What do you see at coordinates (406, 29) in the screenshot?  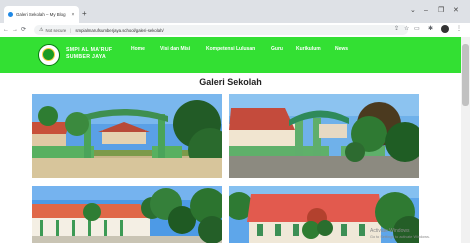 I see `bookmark-star-icon: ☆` at bounding box center [406, 29].